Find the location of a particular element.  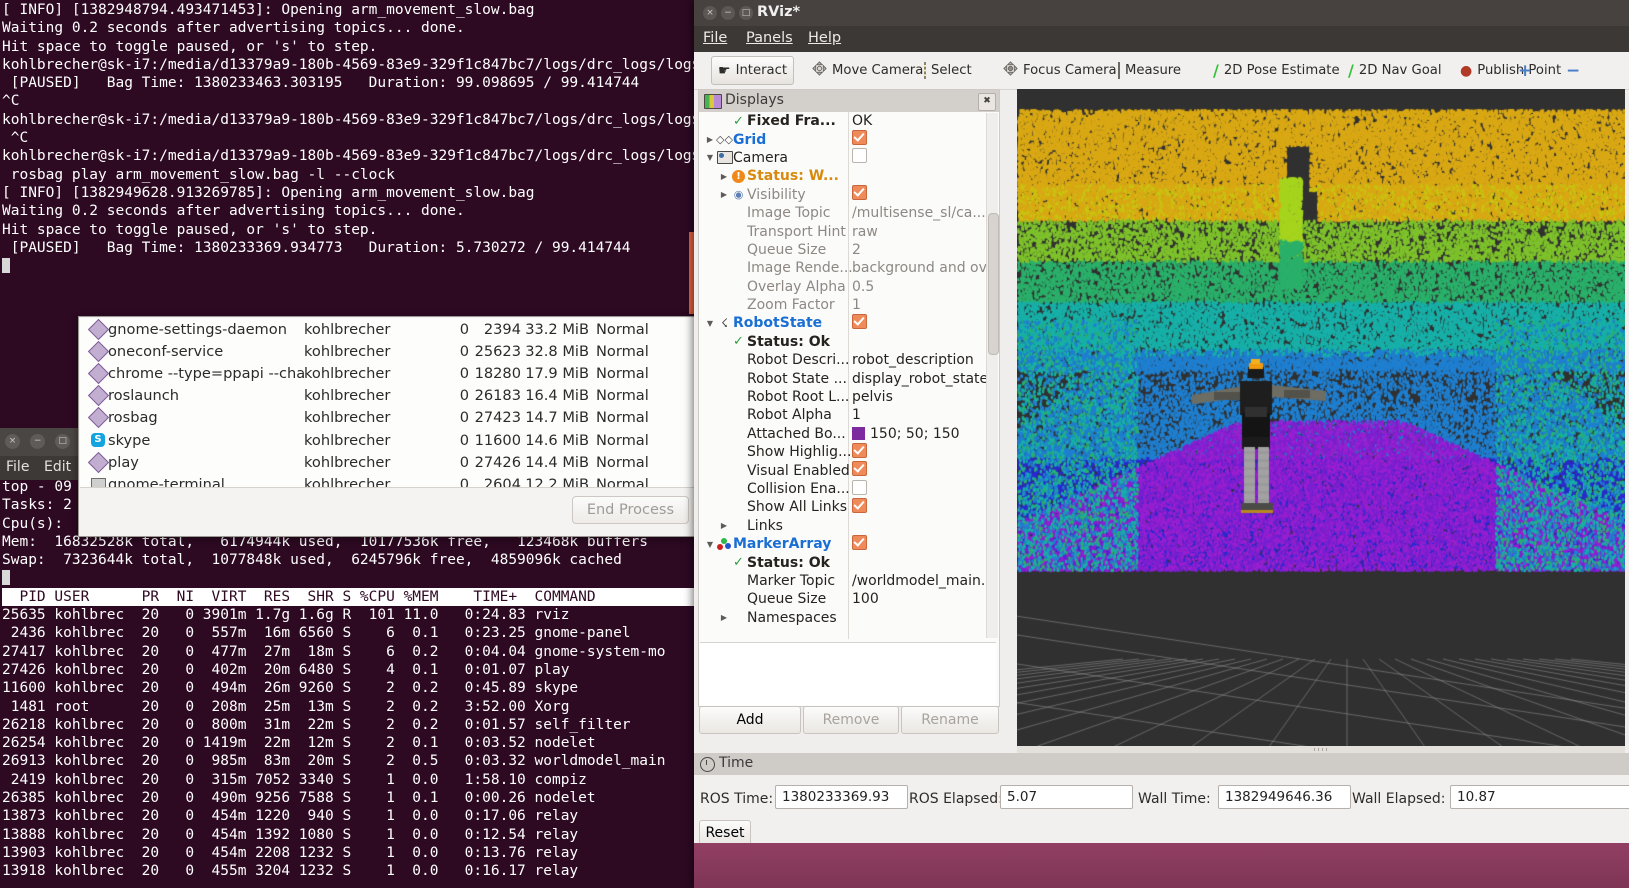

toolbar-focus-camera-button: Focus Camera is located at coordinates (1060, 70).